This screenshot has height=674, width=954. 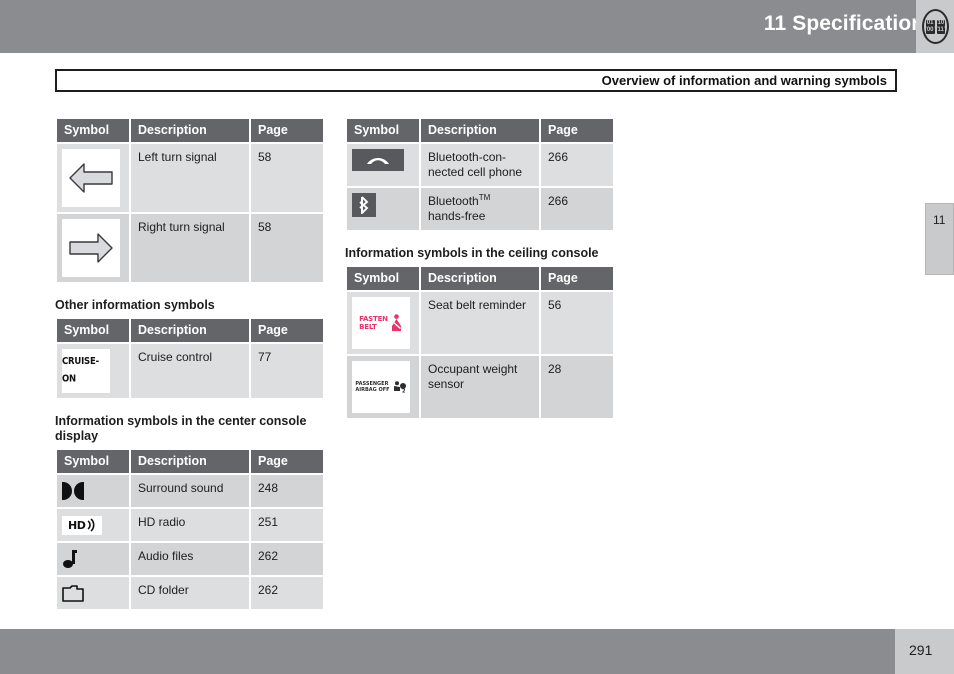 What do you see at coordinates (930, 30) in the screenshot?
I see `badge-cell-3: 00` at bounding box center [930, 30].